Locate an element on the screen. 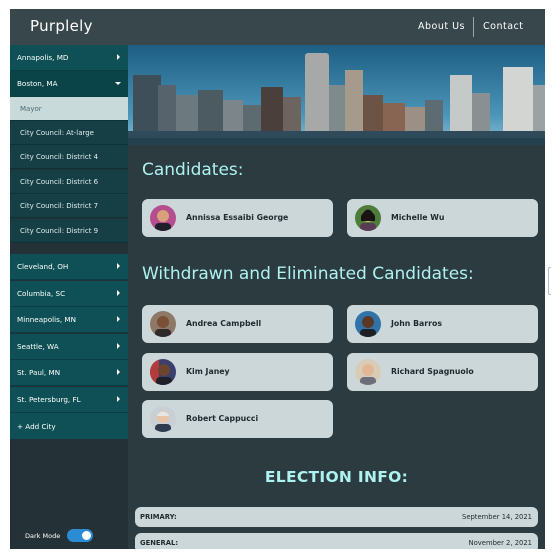  election-info-row-primary: PRIMARY: September 14, 2021 is located at coordinates (336, 517).